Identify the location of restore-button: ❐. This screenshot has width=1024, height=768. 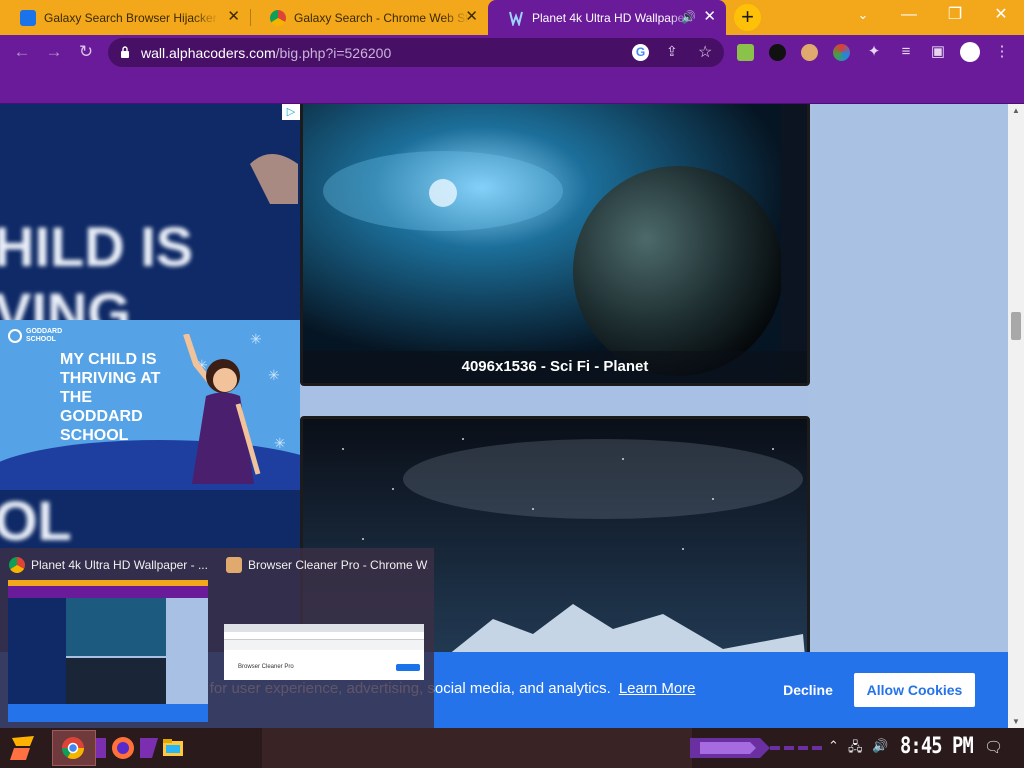
(955, 16).